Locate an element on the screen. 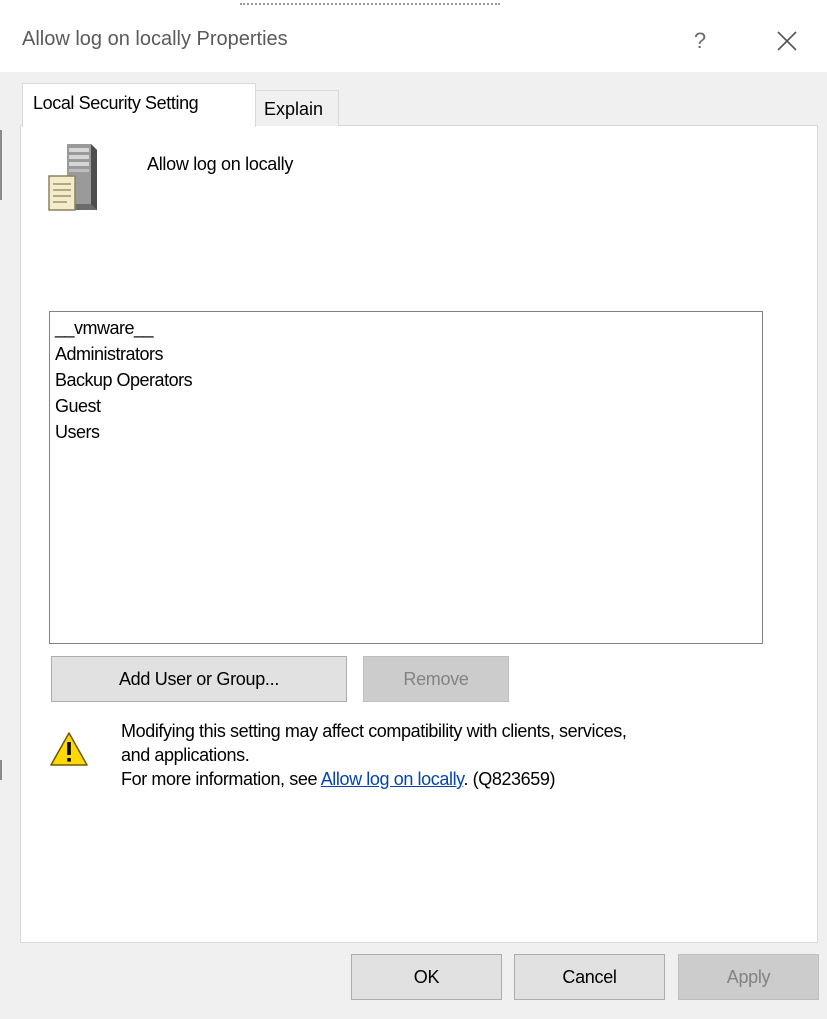 The width and height of the screenshot is (827, 1019). background-window-edge is located at coordinates (413, 5).